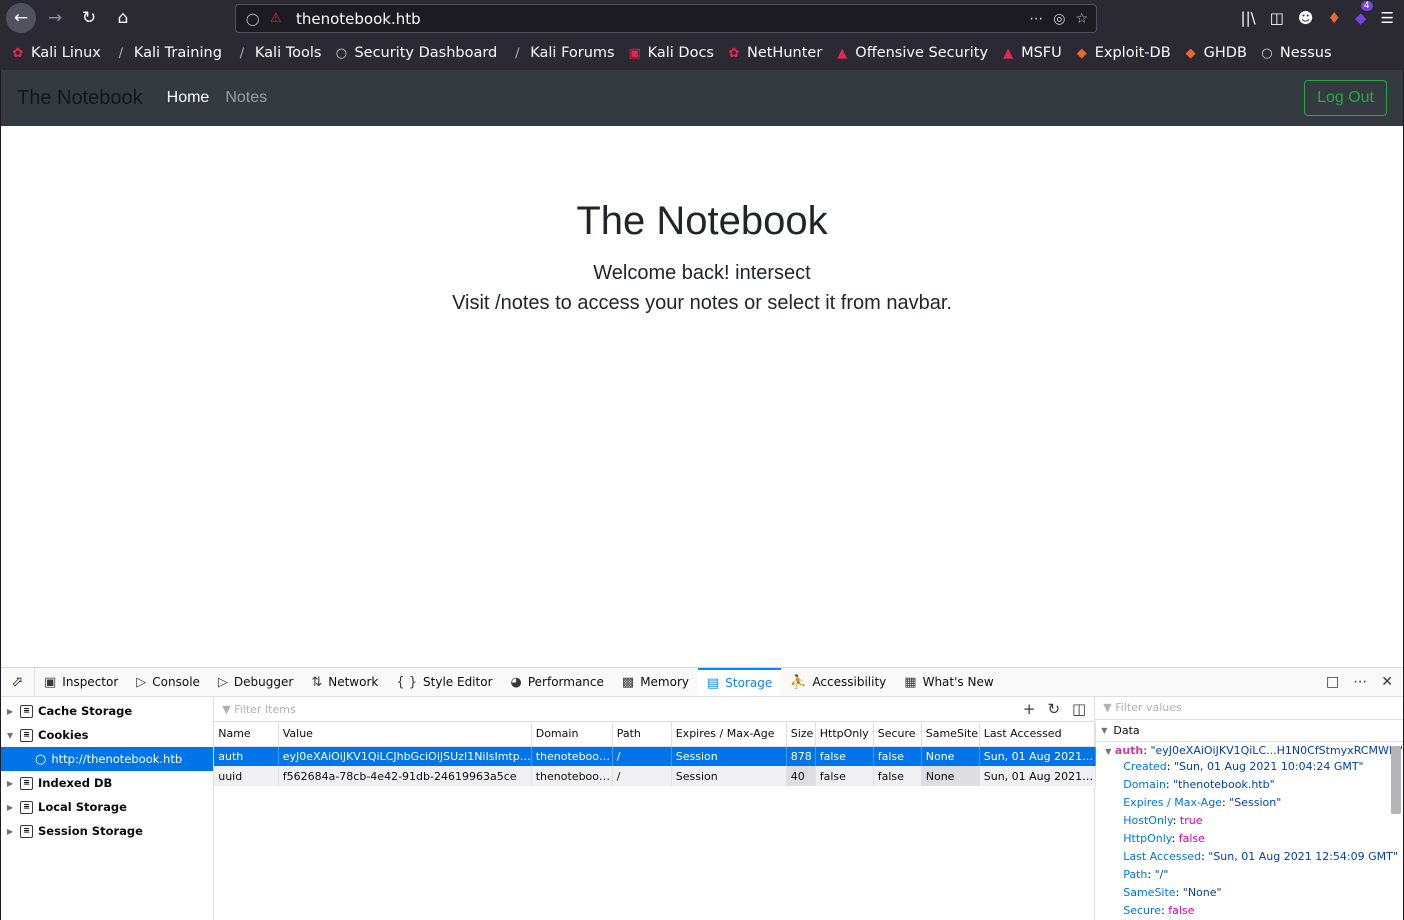 Image resolution: width=1404 pixels, height=920 pixels. I want to click on tracking-shield-icon: ◯, so click(254, 19).